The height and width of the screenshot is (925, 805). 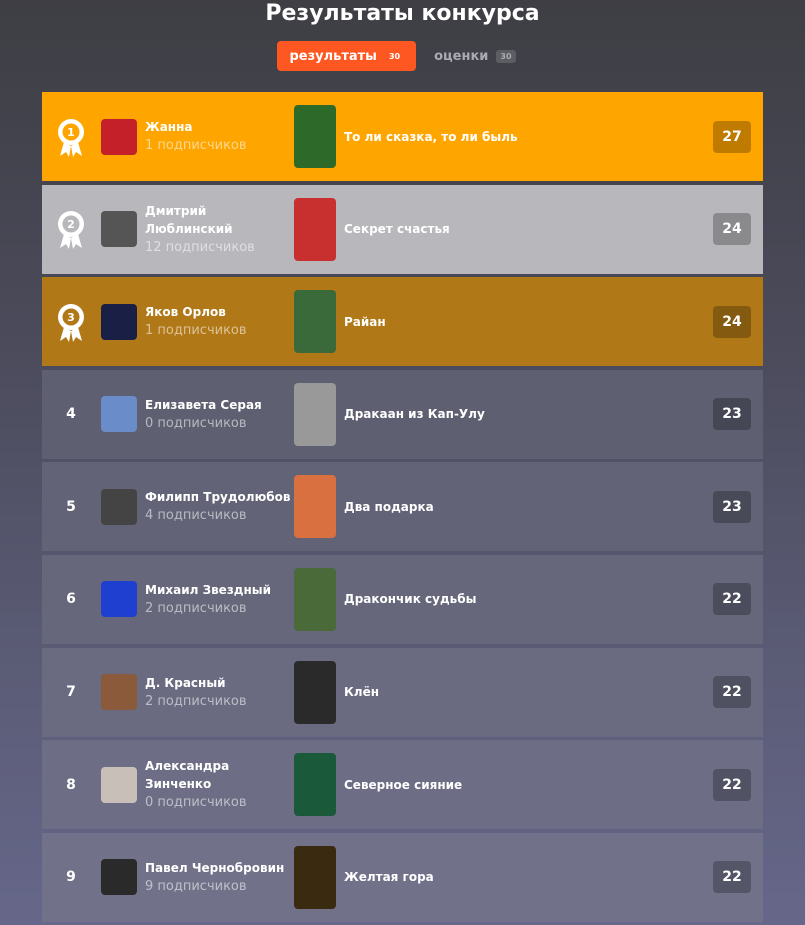 I want to click on author-info: Филипп Трудолюбов 4 подписчиков, so click(x=218, y=506).